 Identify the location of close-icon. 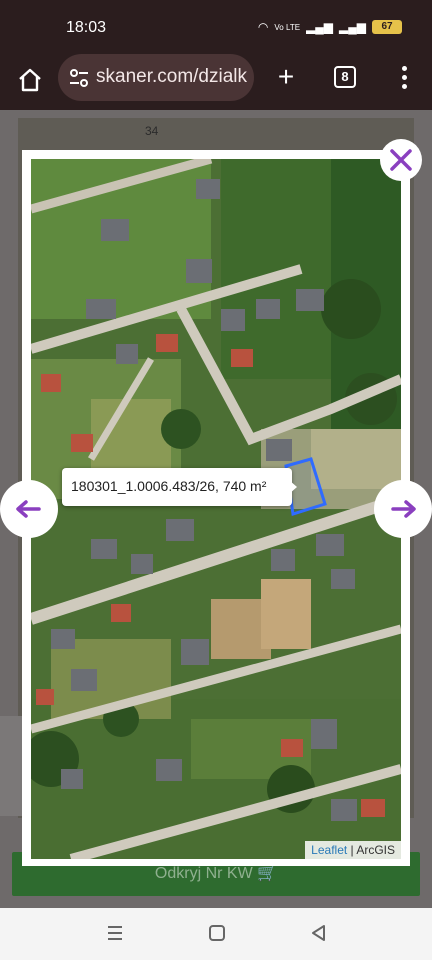
(401, 160).